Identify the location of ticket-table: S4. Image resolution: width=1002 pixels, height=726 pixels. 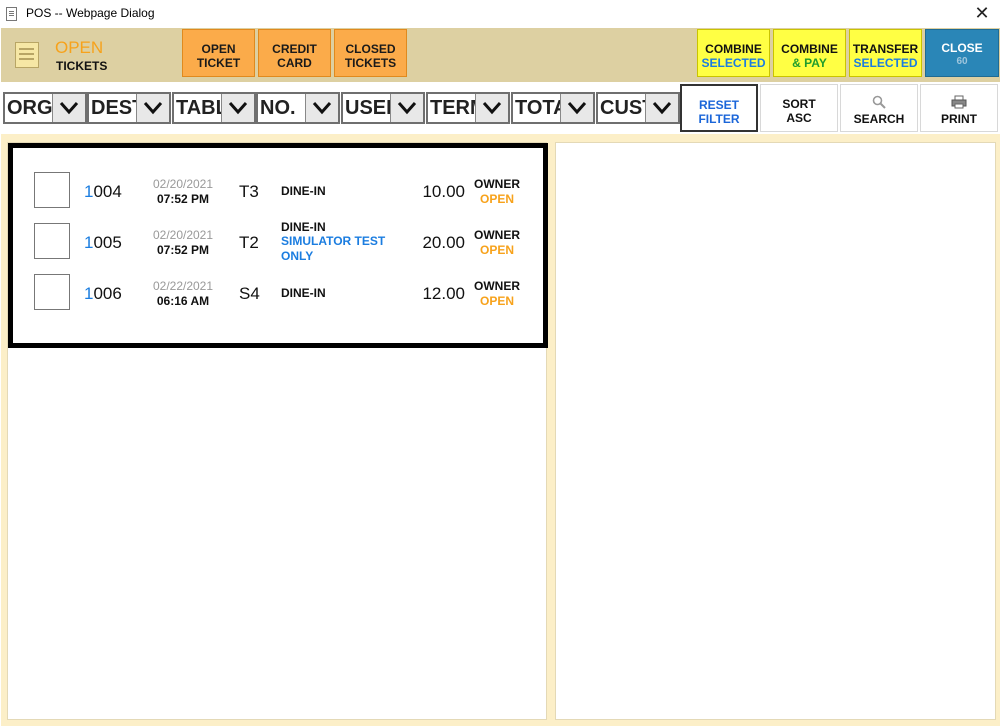
(249, 293).